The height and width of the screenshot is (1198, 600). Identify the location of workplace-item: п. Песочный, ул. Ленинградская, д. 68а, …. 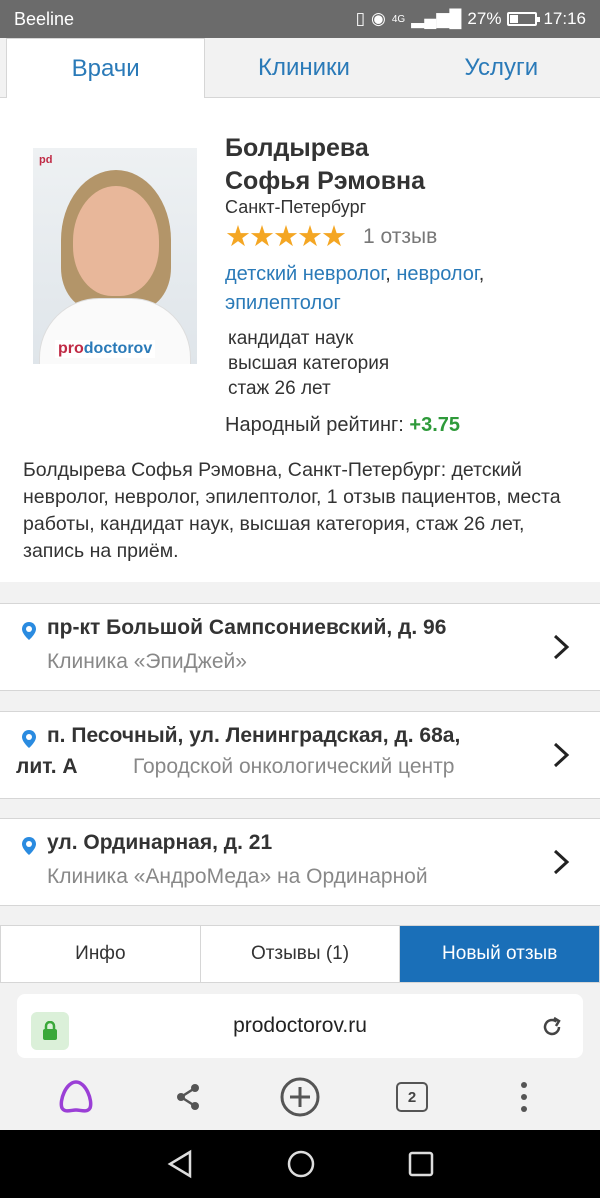
(300, 755).